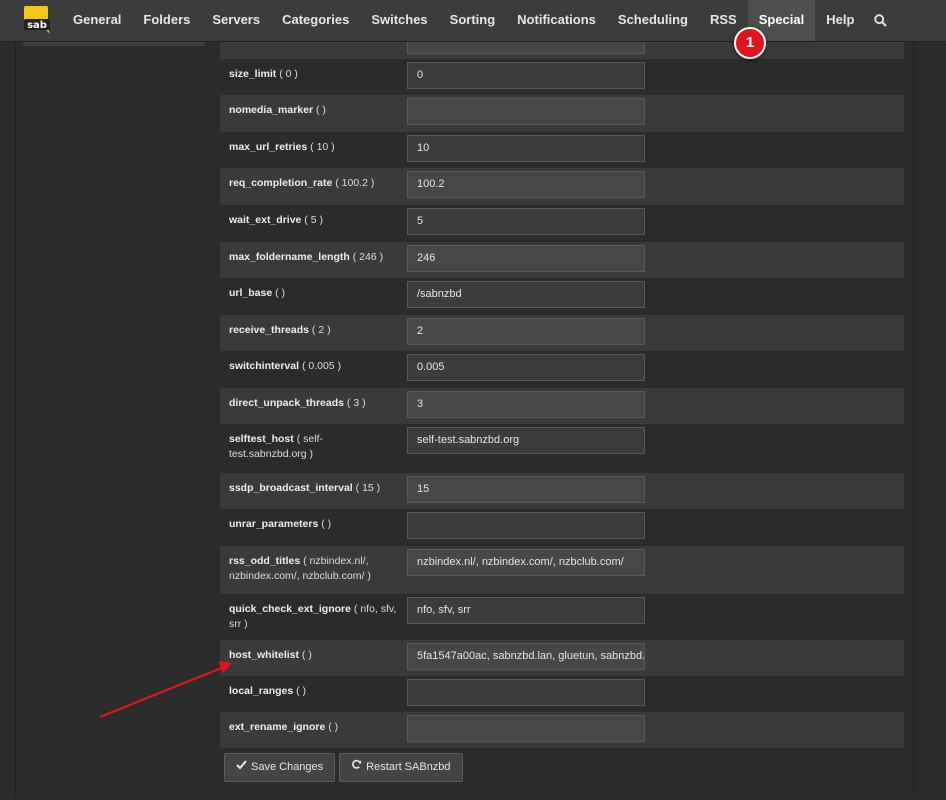  What do you see at coordinates (261, 691) in the screenshot?
I see `setting-key: local_ranges` at bounding box center [261, 691].